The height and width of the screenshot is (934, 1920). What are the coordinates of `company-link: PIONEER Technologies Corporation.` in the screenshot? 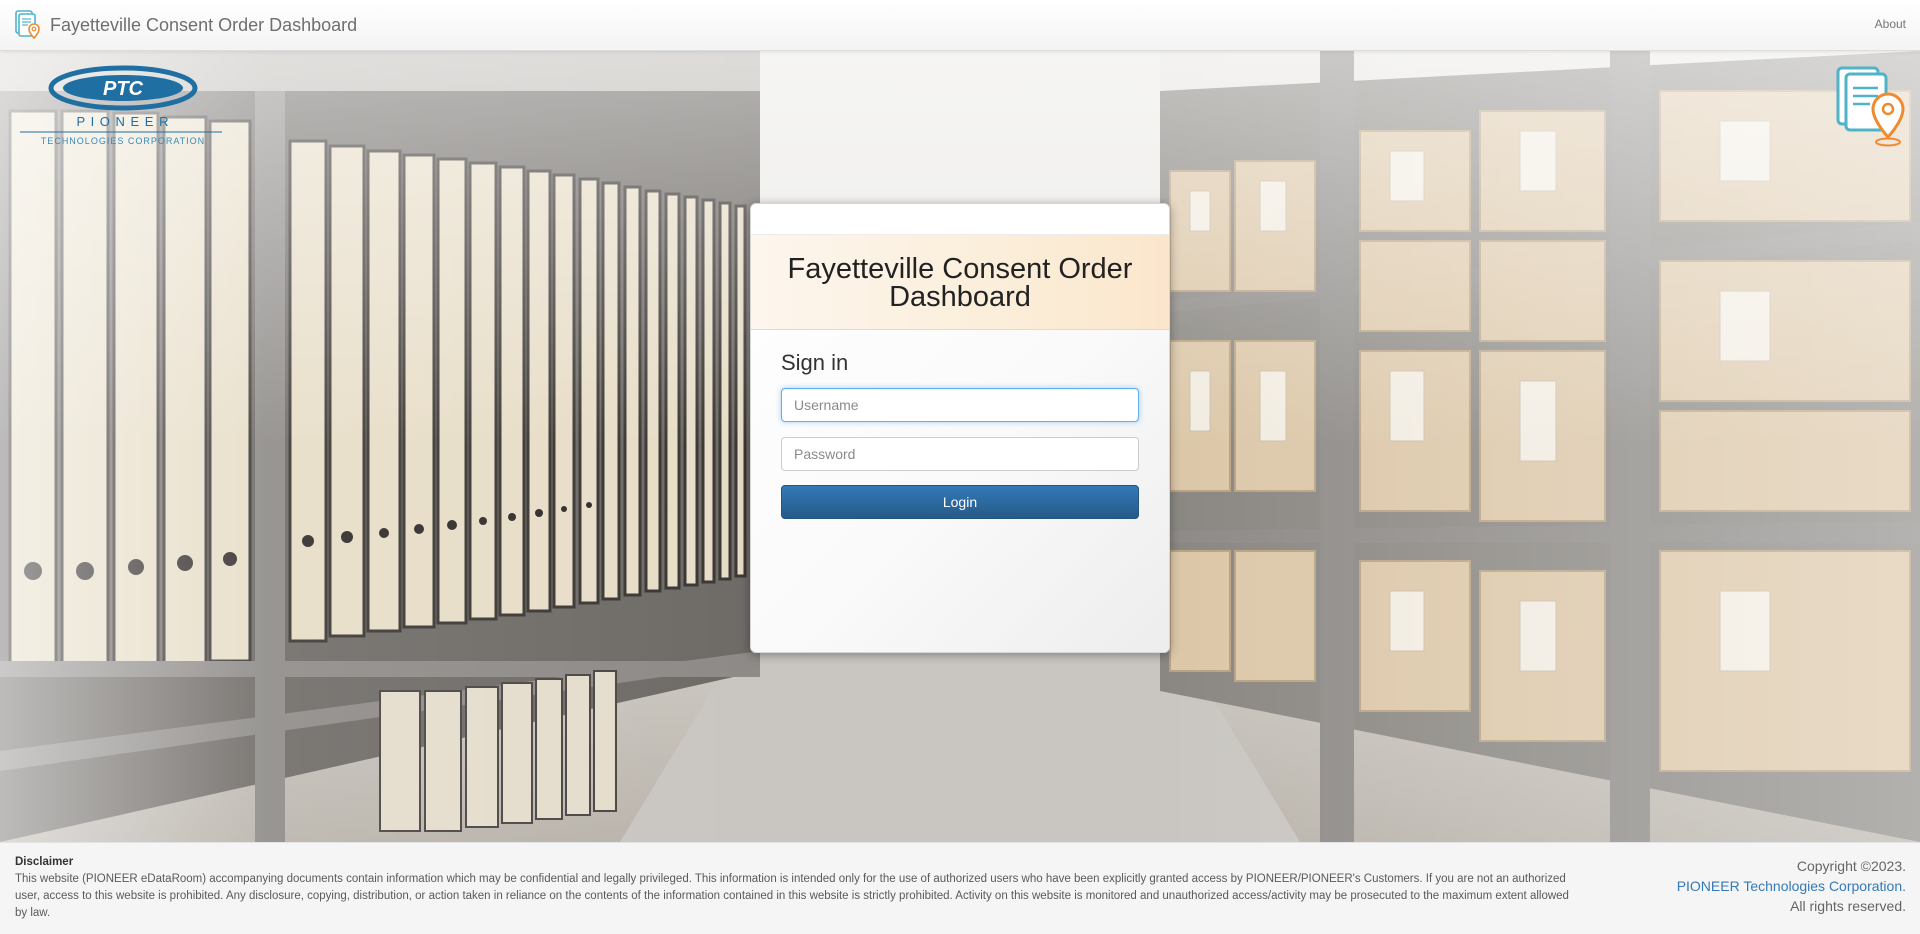 It's located at (1791, 886).